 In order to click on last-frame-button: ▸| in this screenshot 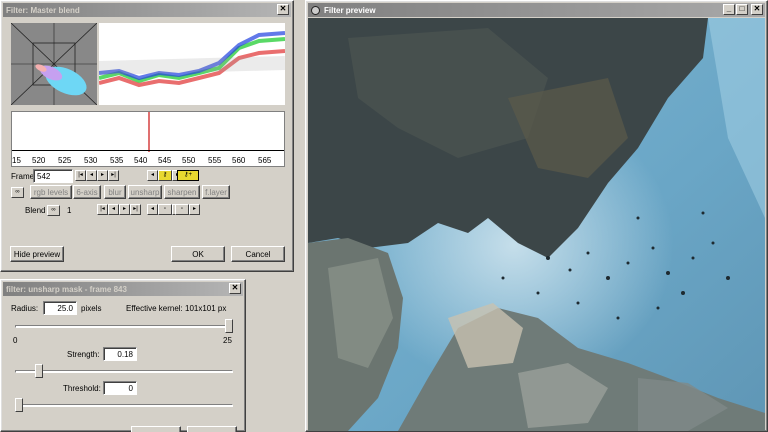, I will do `click(113, 175)`.